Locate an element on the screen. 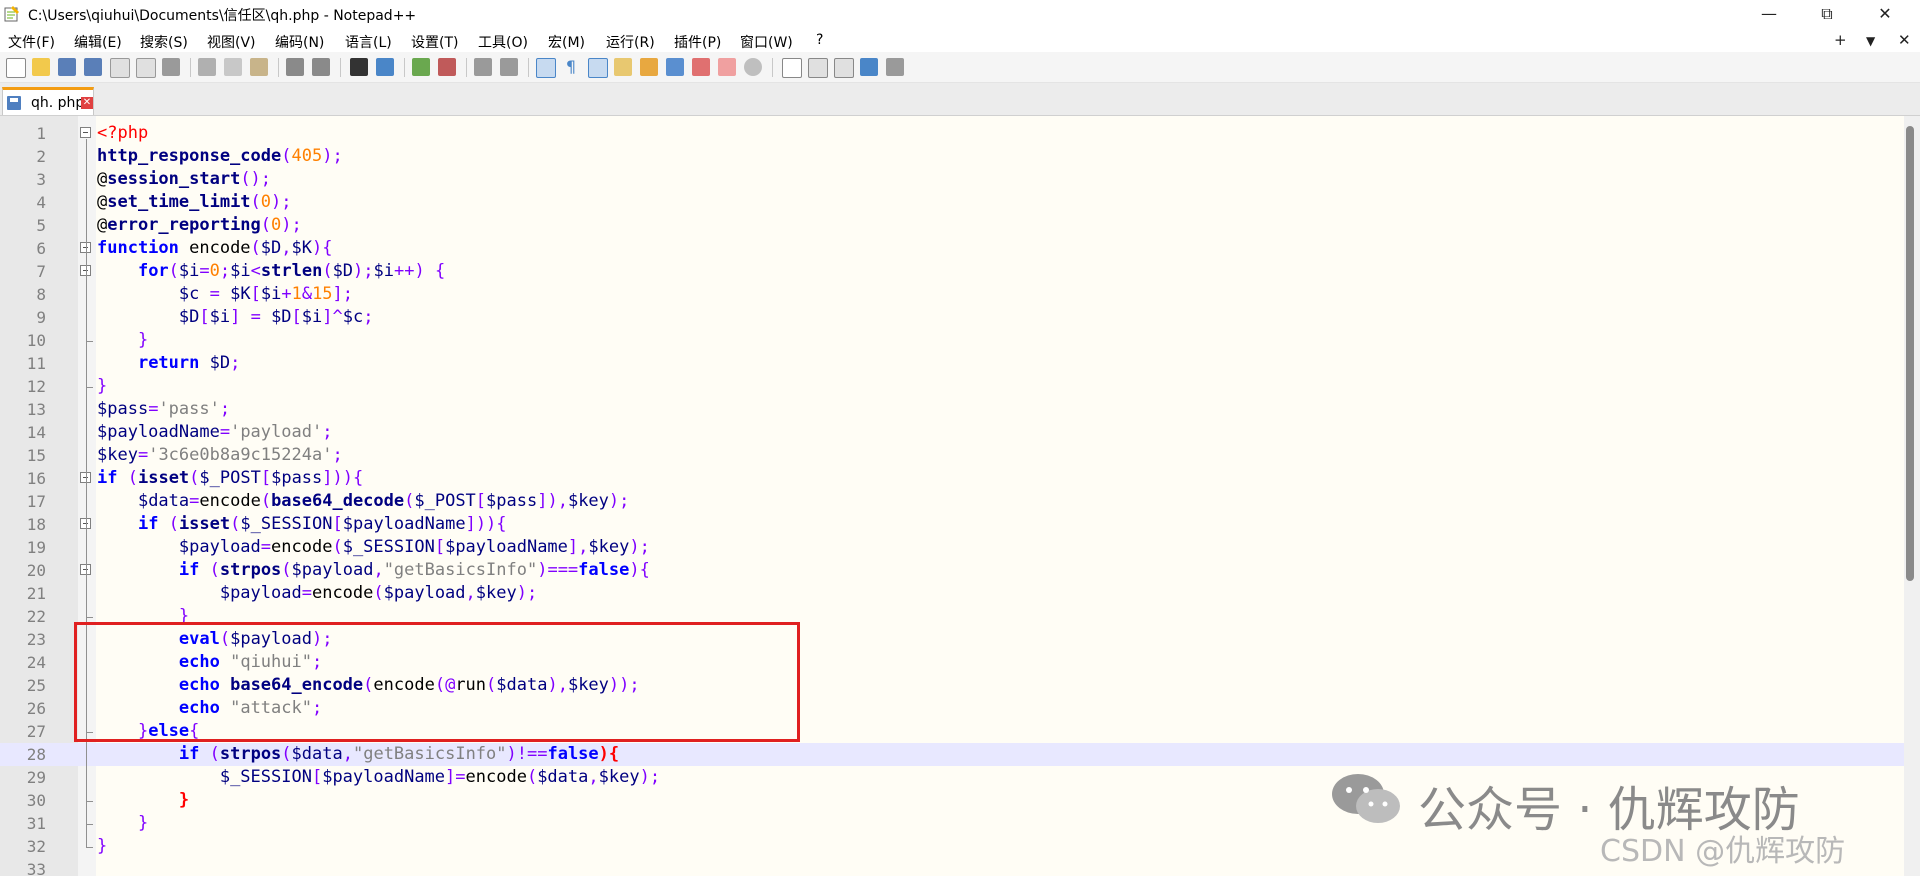  menu-settings: 设置(T) is located at coordinates (434, 42).